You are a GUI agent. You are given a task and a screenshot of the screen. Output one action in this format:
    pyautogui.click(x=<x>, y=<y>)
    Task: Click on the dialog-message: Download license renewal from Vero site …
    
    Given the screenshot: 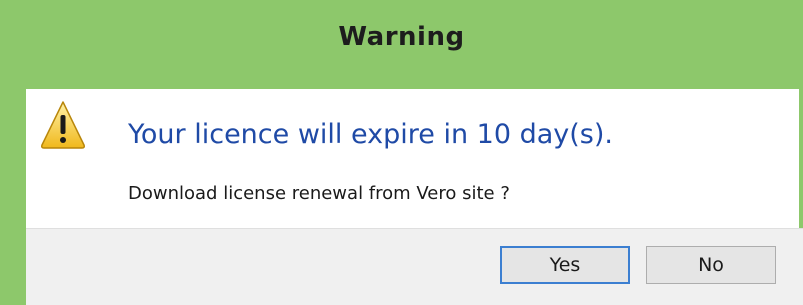 What is the action you would take?
    pyautogui.click(x=319, y=193)
    